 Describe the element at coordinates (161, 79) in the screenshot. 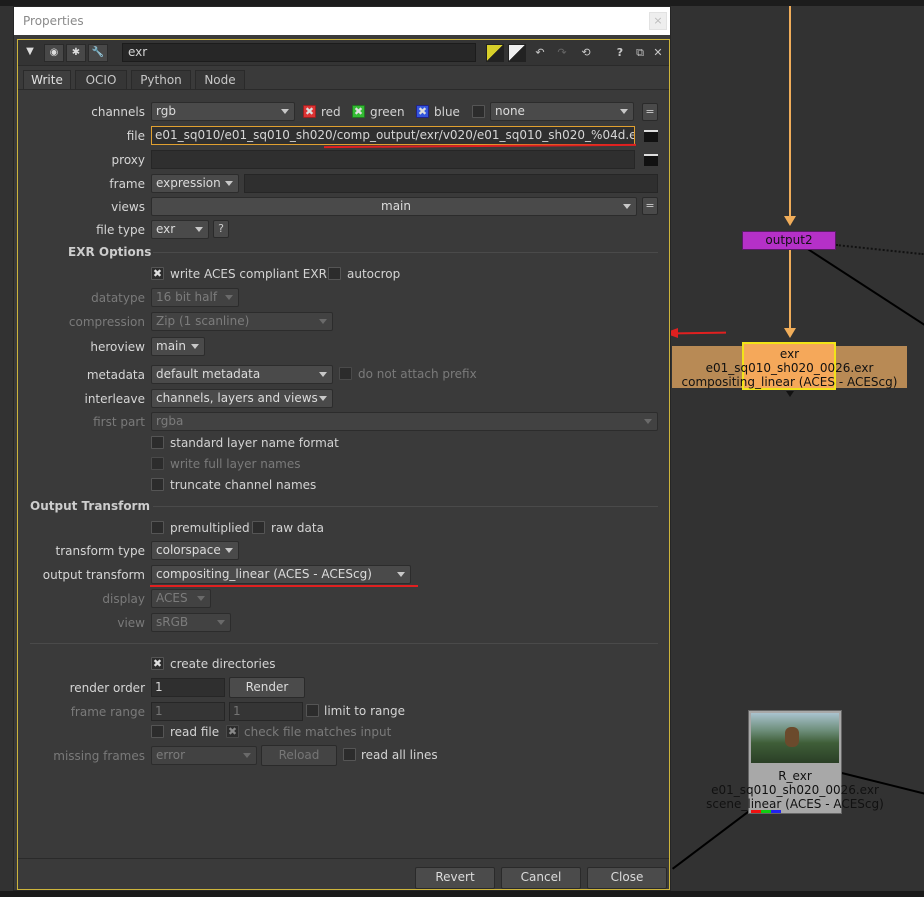

I see `tab-python: Python` at that location.